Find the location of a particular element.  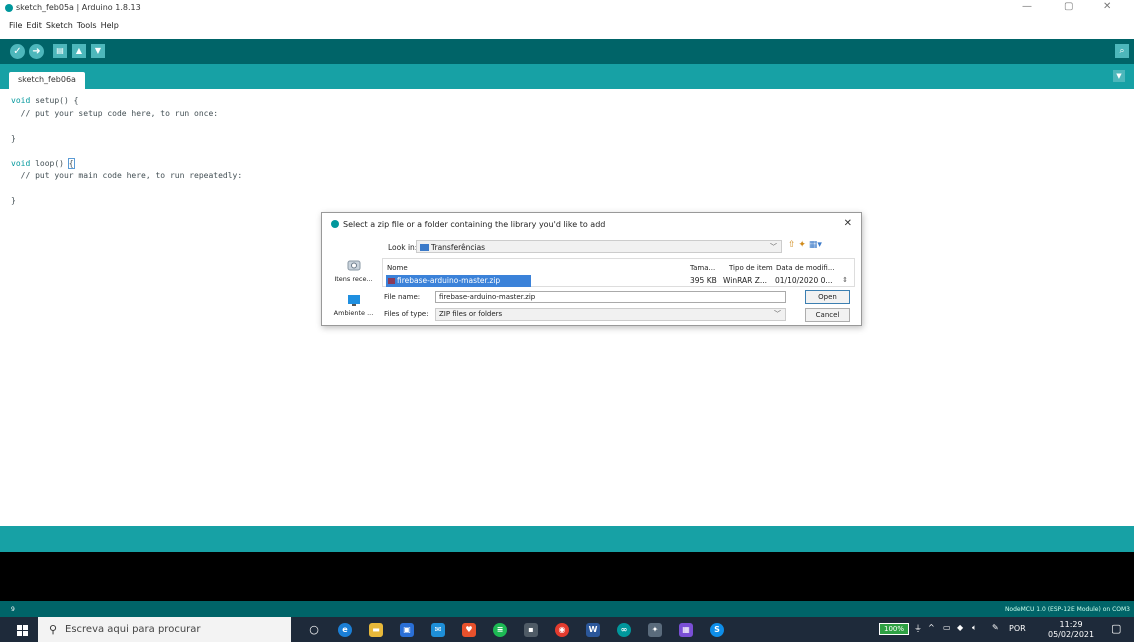

window-title: sketch_feb05a | Arduino 1.8.13 is located at coordinates (78, 7).